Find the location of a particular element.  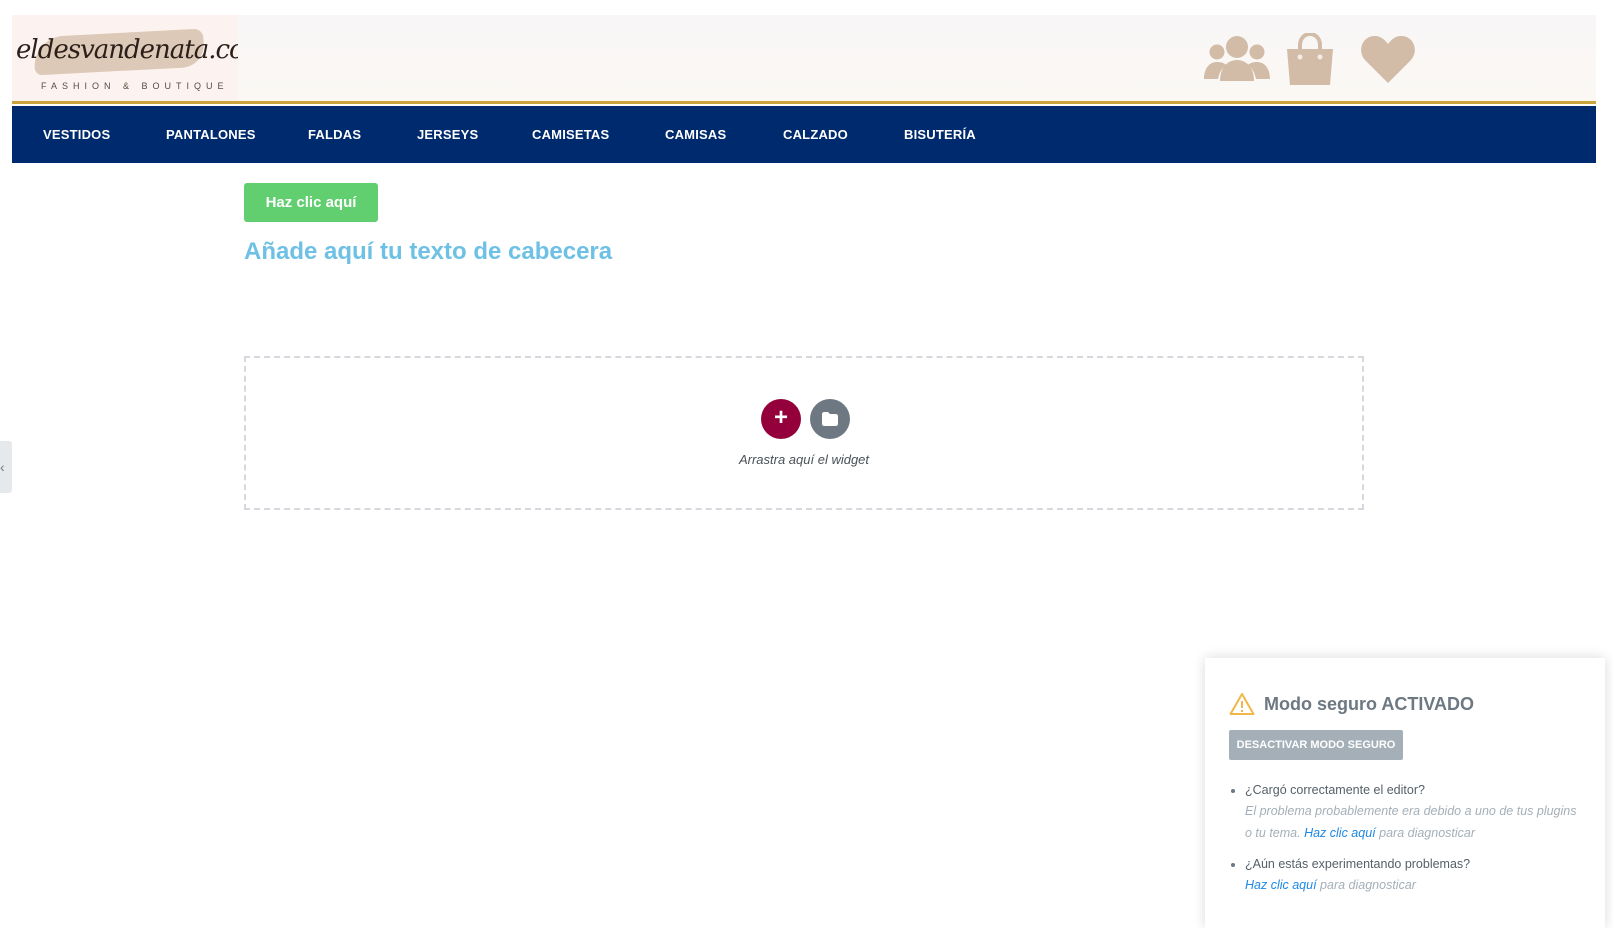

nav-item-faldas: FALDAS is located at coordinates (334, 134).